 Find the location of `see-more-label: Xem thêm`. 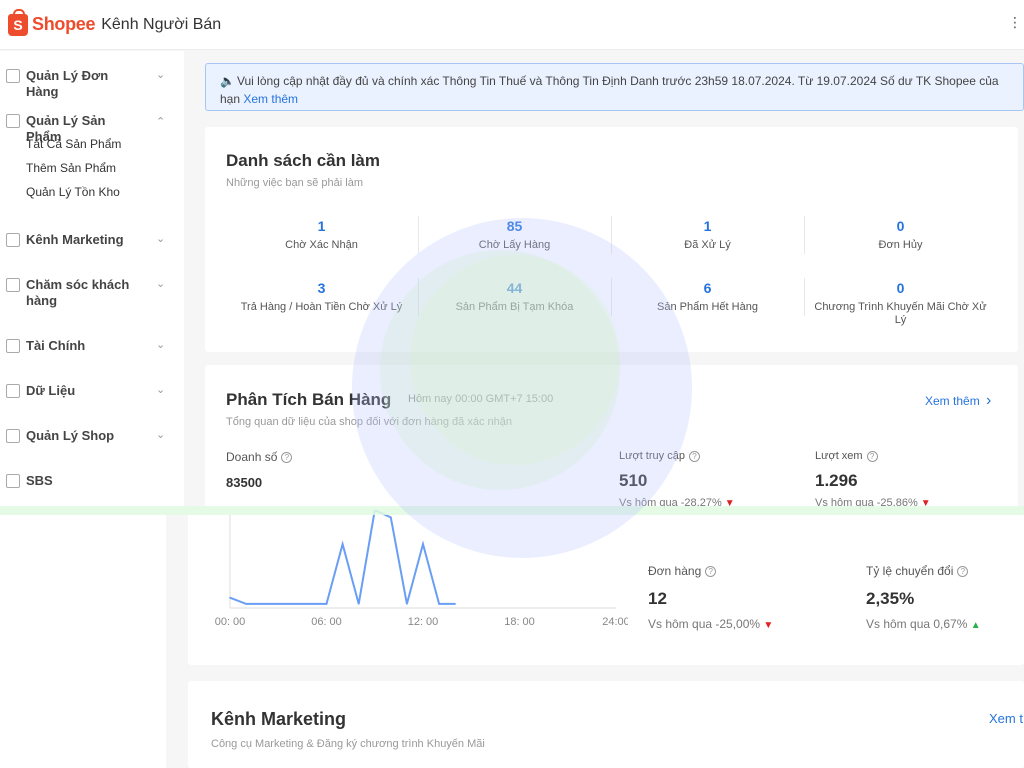

see-more-label: Xem thêm is located at coordinates (952, 401).